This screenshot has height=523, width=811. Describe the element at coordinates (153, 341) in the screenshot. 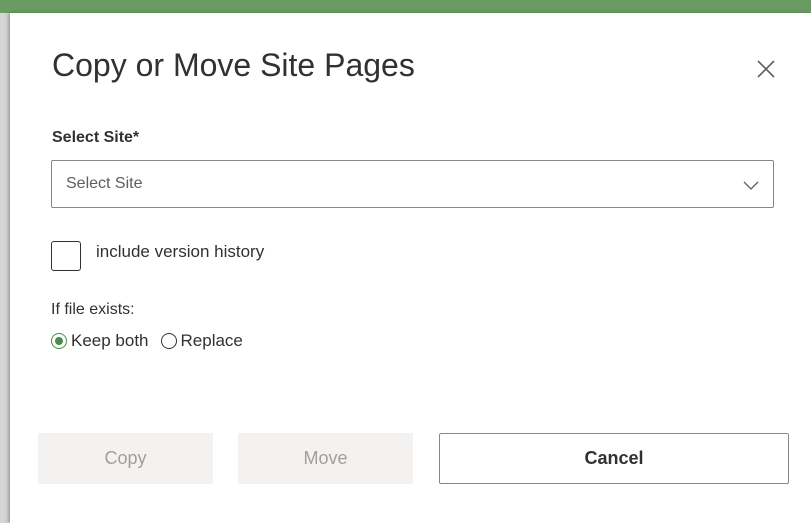

I see `file-exists-radio-group: Keep both Replace` at that location.